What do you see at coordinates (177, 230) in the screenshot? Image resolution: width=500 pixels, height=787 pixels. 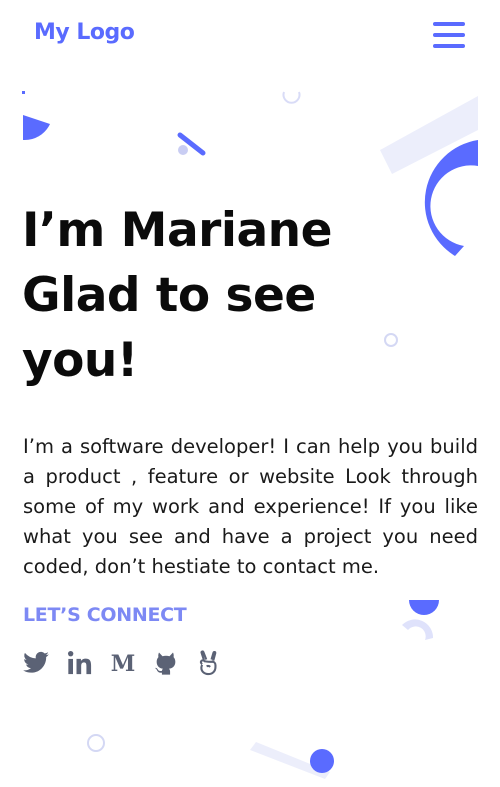 I see `headline-line-1: I’m Mariane` at bounding box center [177, 230].